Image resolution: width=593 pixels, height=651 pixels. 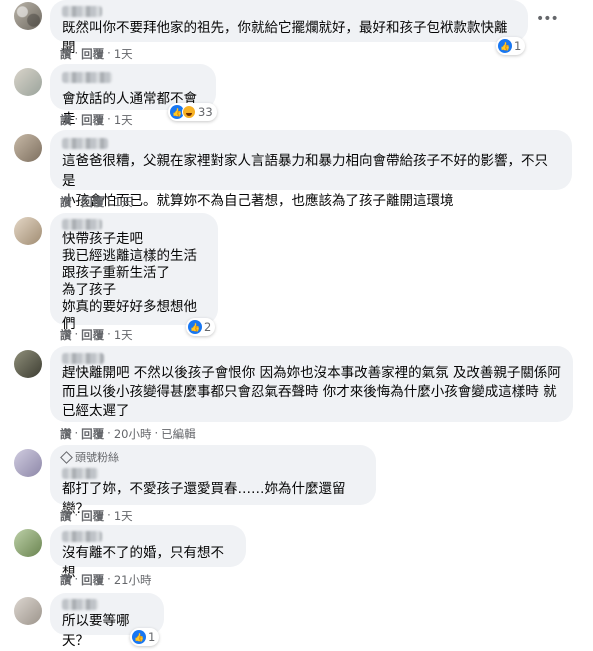 I want to click on comment-bubble: 既然叫你不要拜他家的祖先，你就給它擺爛就好，最好和孩子包袱款款快離開, so click(x=289, y=28).